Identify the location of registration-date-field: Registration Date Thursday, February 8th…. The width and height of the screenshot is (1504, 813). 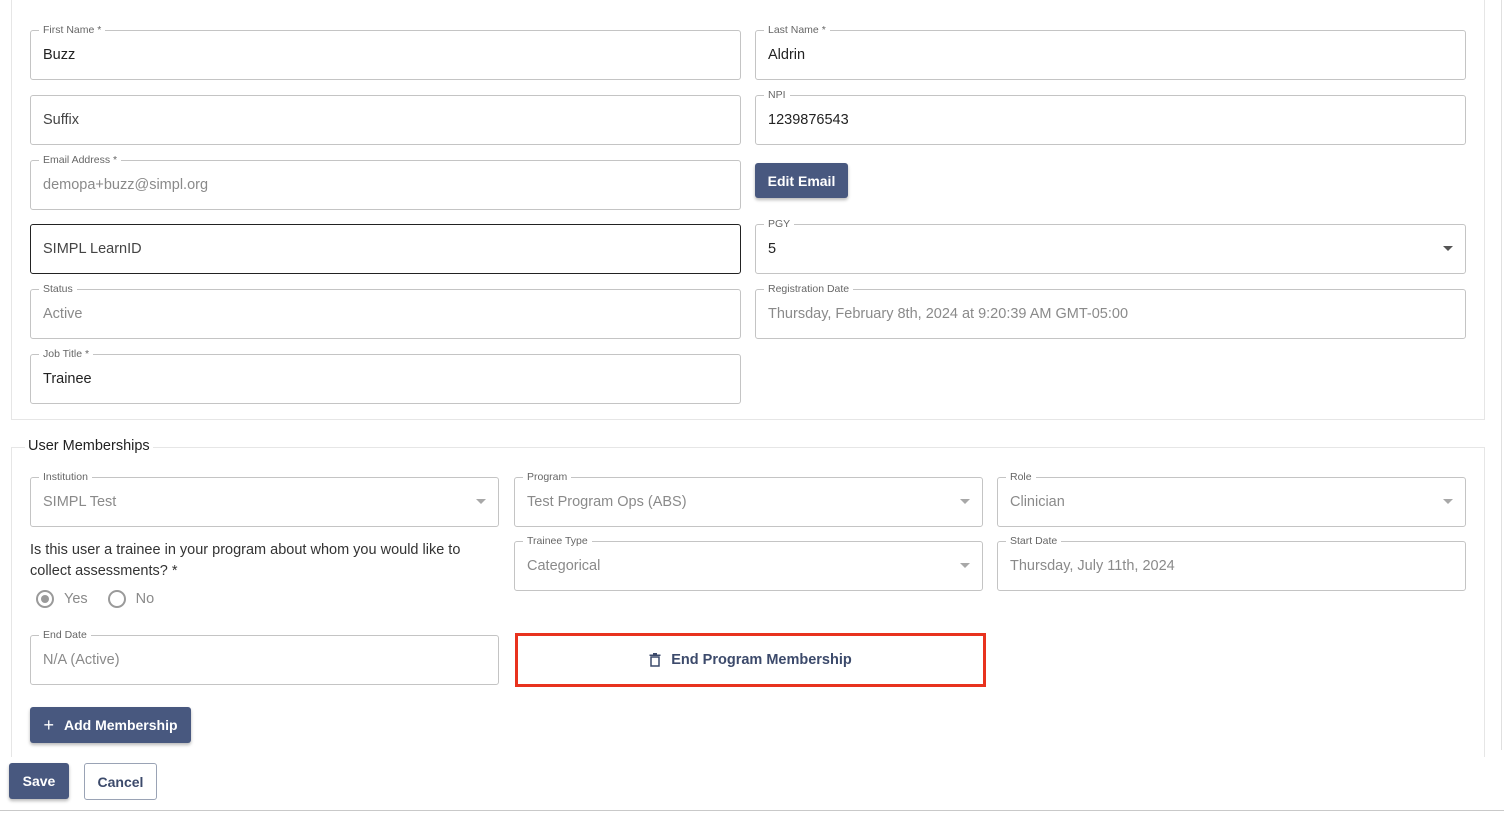
(1110, 310).